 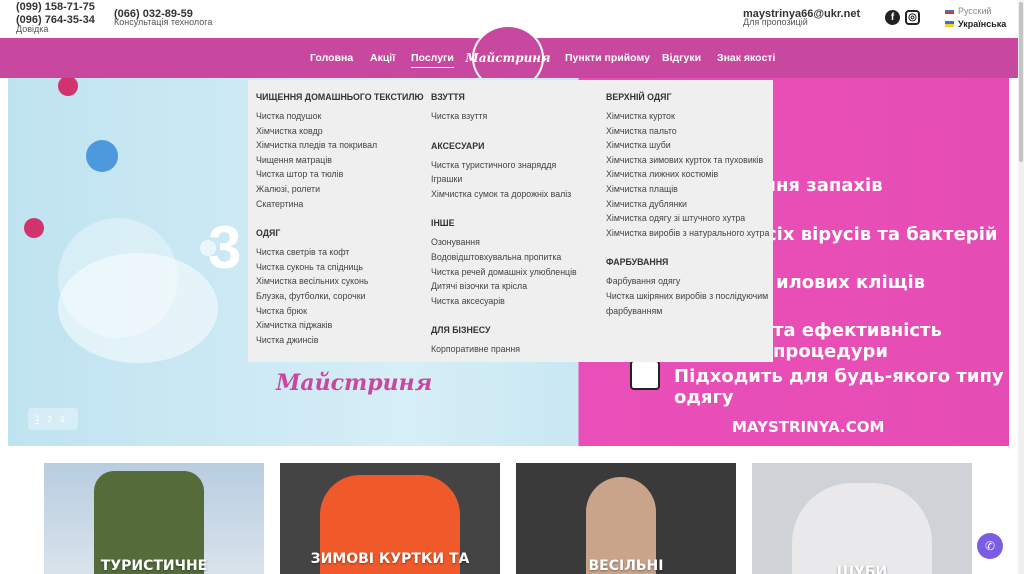 What do you see at coordinates (341, 252) in the screenshot?
I see `menu-item: Чистка светрів та кофт` at bounding box center [341, 252].